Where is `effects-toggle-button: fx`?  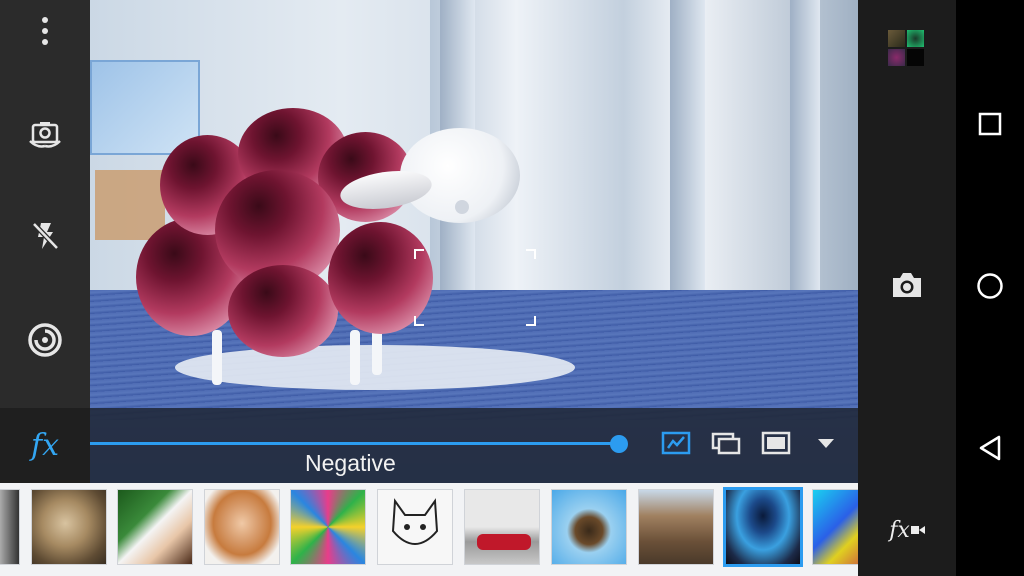 effects-toggle-button: fx is located at coordinates (45, 445).